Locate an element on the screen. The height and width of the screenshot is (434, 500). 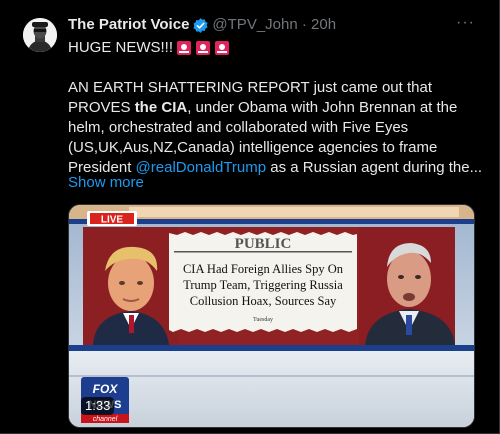
tweet-header: The Patriot Voice @TPV_John · 20h is located at coordinates (202, 25).